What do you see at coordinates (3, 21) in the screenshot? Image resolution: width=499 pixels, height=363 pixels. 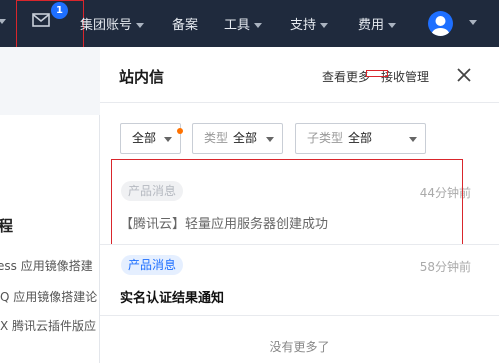 I see `nav-item-partial` at bounding box center [3, 21].